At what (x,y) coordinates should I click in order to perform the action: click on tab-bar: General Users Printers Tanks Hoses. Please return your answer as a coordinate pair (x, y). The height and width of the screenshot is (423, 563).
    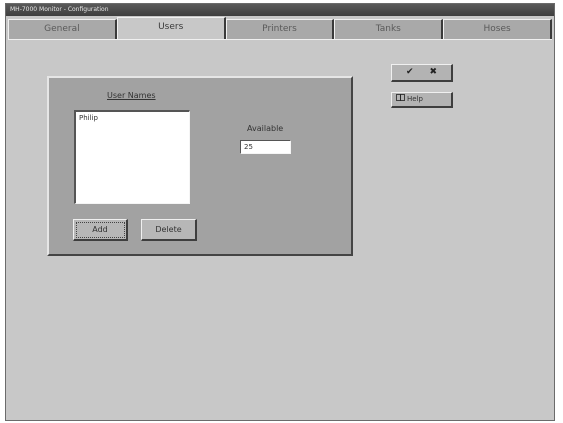
    Looking at the image, I should click on (280, 28).